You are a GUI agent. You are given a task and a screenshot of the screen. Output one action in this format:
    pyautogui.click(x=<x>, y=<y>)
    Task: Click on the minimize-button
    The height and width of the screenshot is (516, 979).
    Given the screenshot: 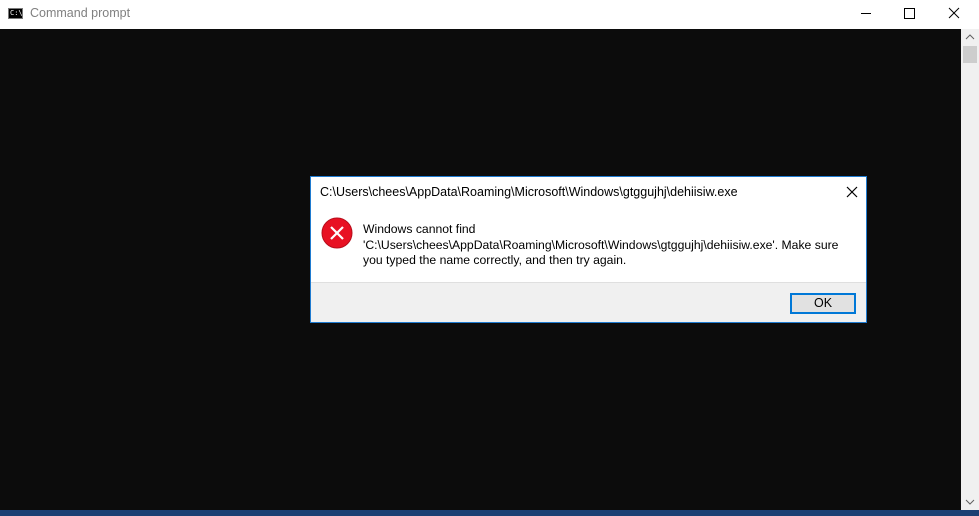 What is the action you would take?
    pyautogui.click(x=865, y=14)
    